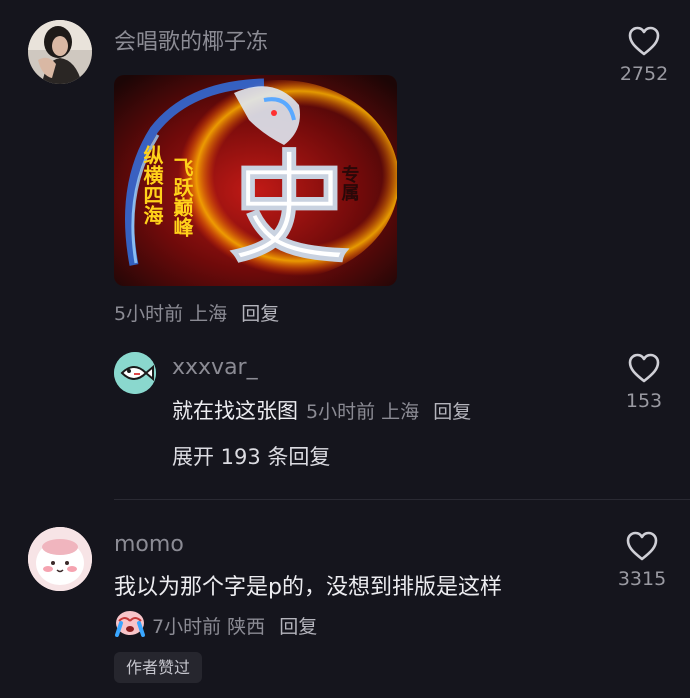  What do you see at coordinates (152, 185) in the screenshot?
I see `image-left-verse: 纵横四海` at bounding box center [152, 185].